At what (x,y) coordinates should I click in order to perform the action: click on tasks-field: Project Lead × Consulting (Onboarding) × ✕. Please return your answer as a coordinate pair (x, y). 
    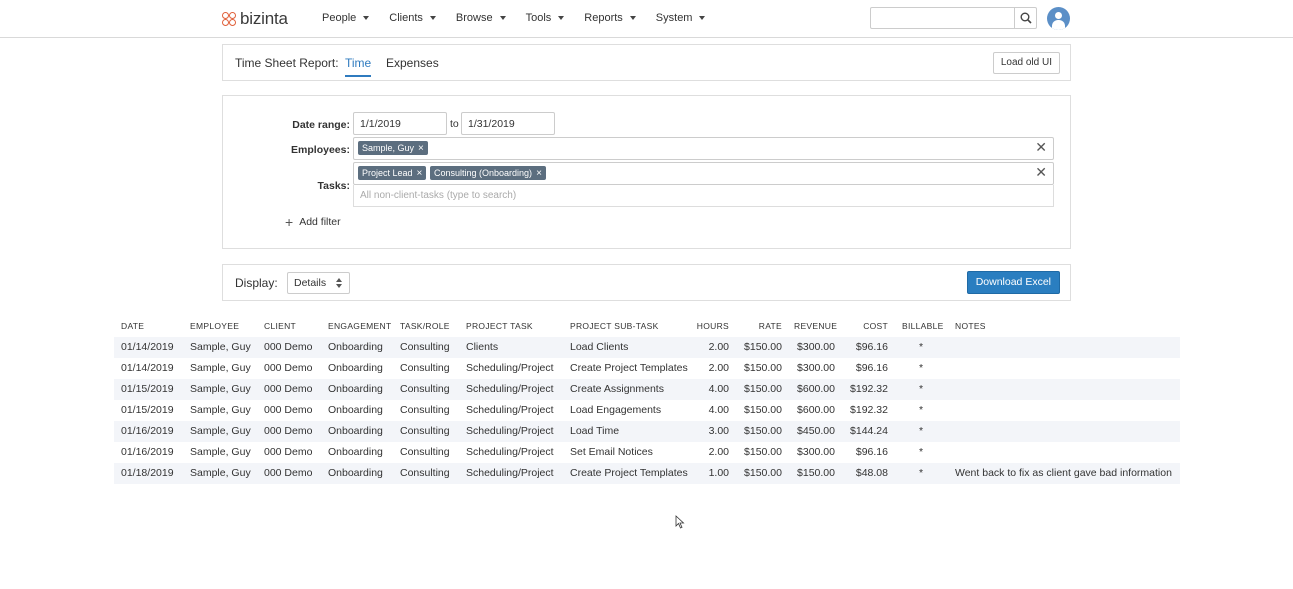
    Looking at the image, I should click on (703, 173).